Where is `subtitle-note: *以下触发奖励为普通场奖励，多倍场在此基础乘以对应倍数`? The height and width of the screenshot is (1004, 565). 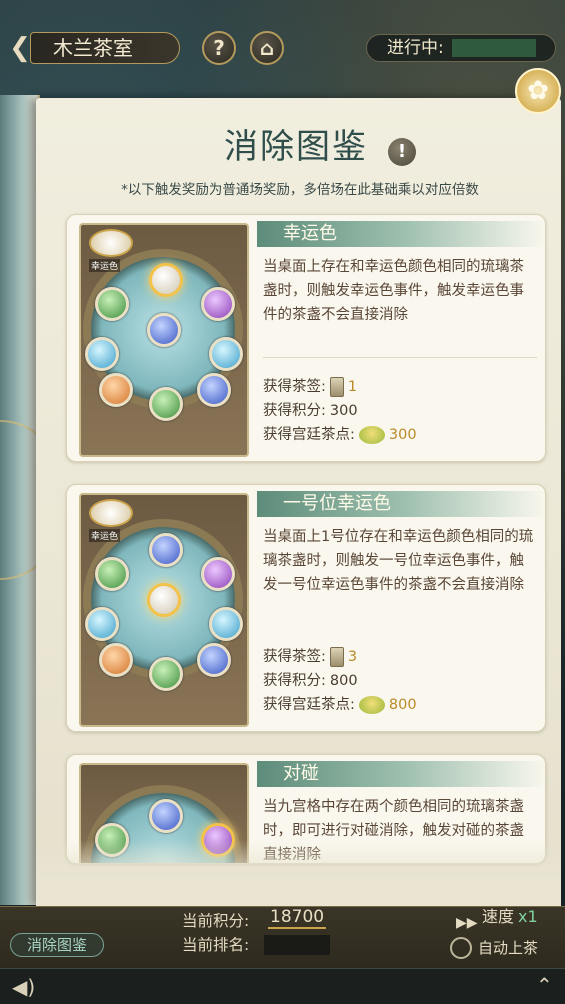 subtitle-note: *以下触发奖励为普通场奖励，多倍场在此基础乘以对应倍数 is located at coordinates (300, 190).